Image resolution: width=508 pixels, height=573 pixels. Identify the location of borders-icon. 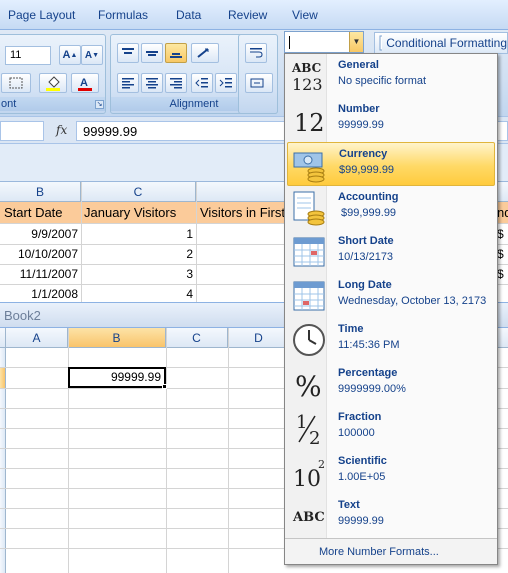
(16, 83).